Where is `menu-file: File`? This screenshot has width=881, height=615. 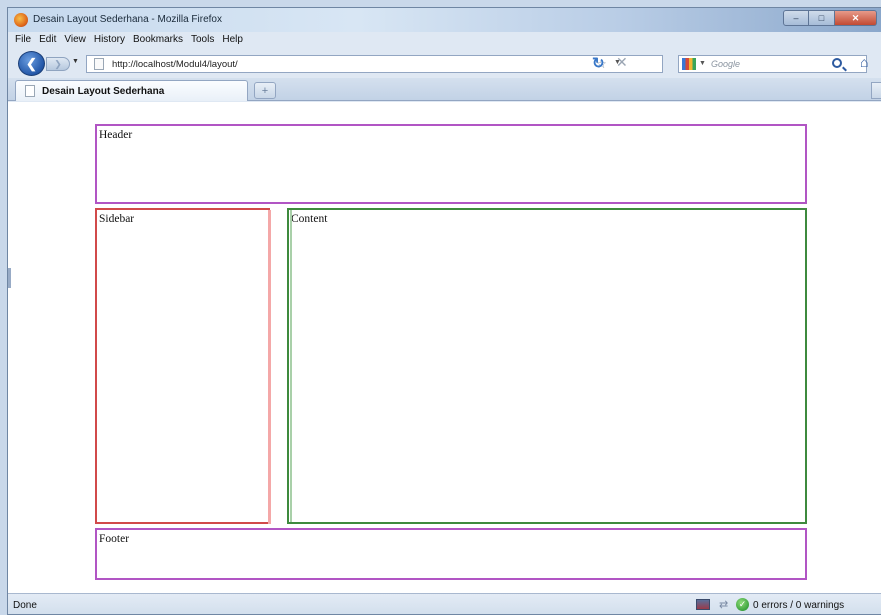 menu-file: File is located at coordinates (24, 40).